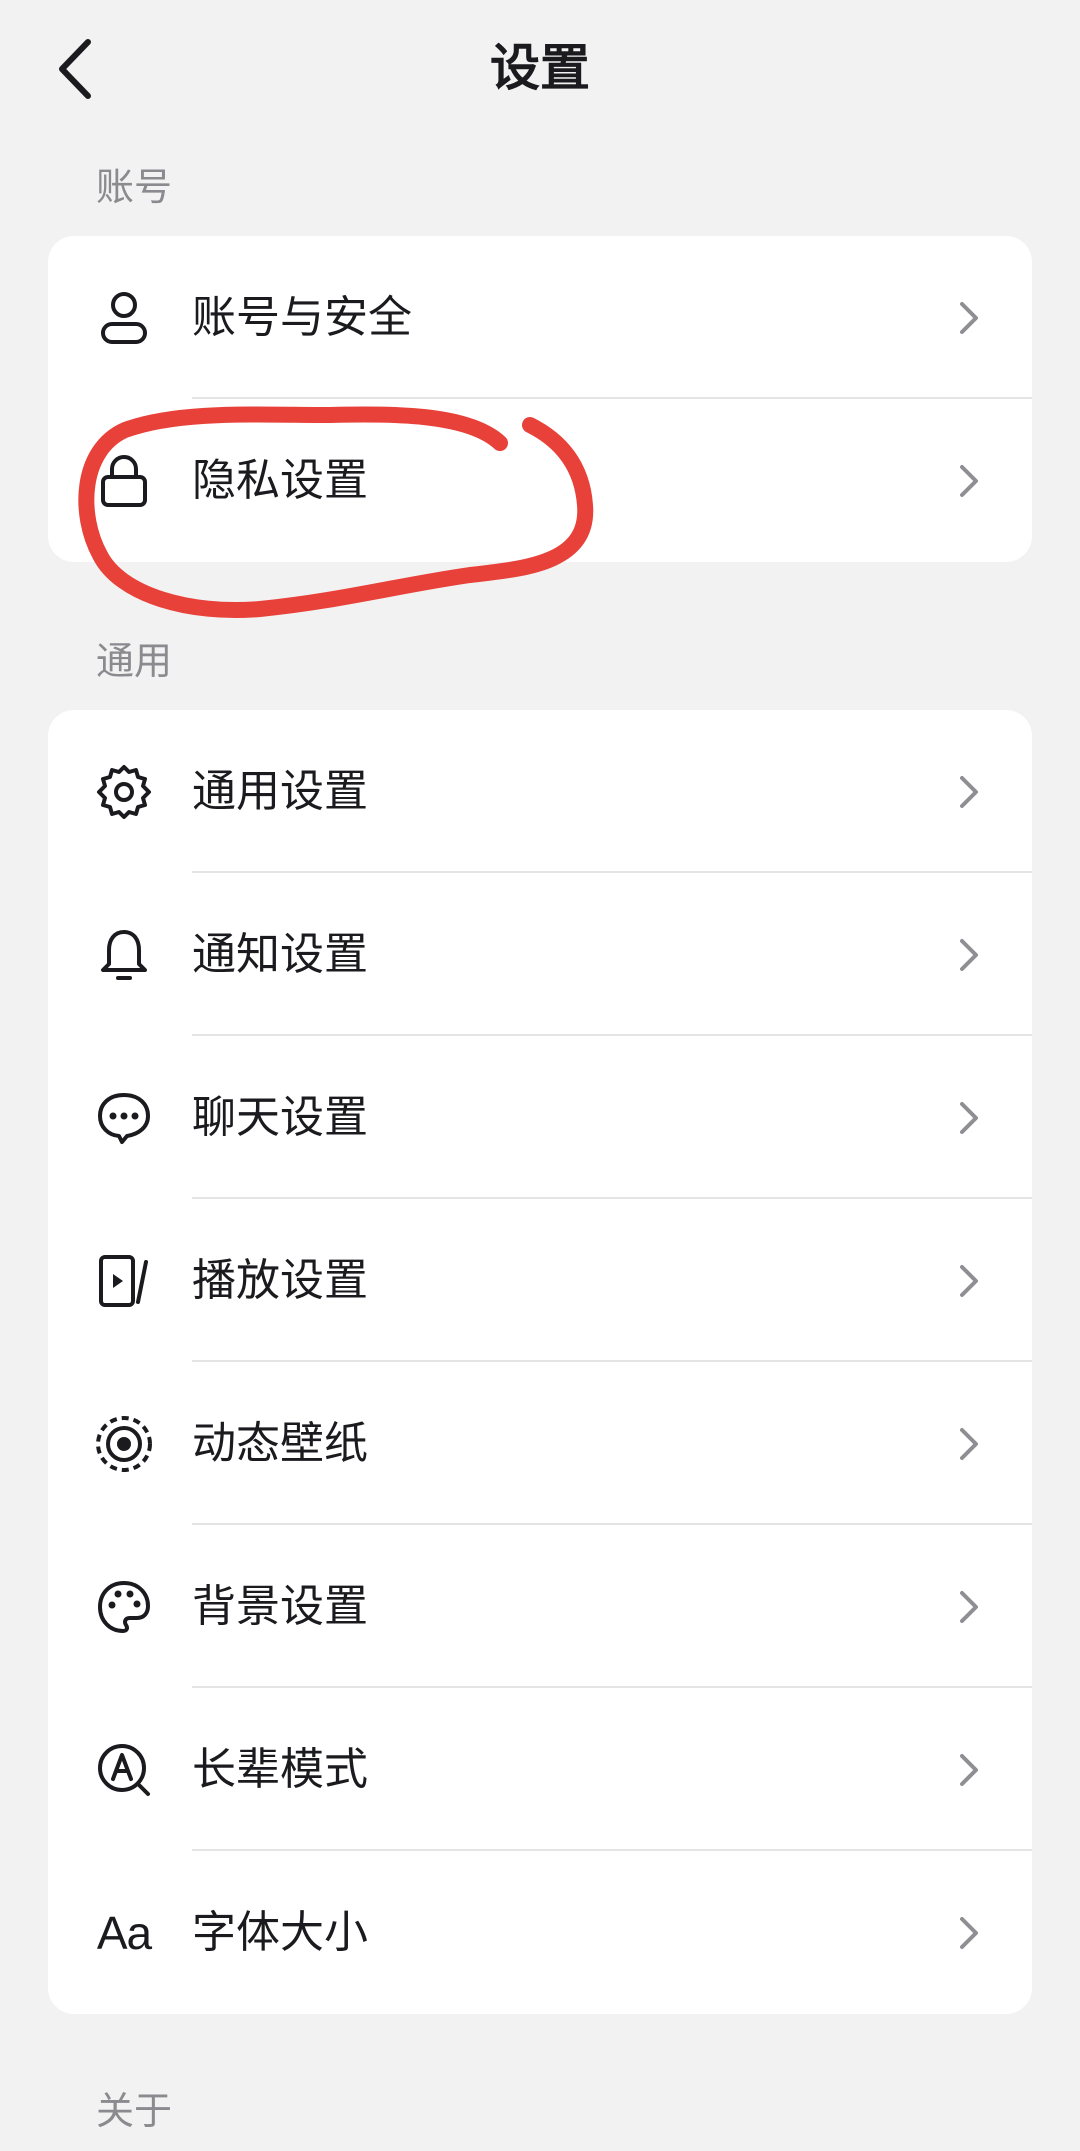 The height and width of the screenshot is (2151, 1080). What do you see at coordinates (280, 1932) in the screenshot?
I see `settings-row-label: 字体大小` at bounding box center [280, 1932].